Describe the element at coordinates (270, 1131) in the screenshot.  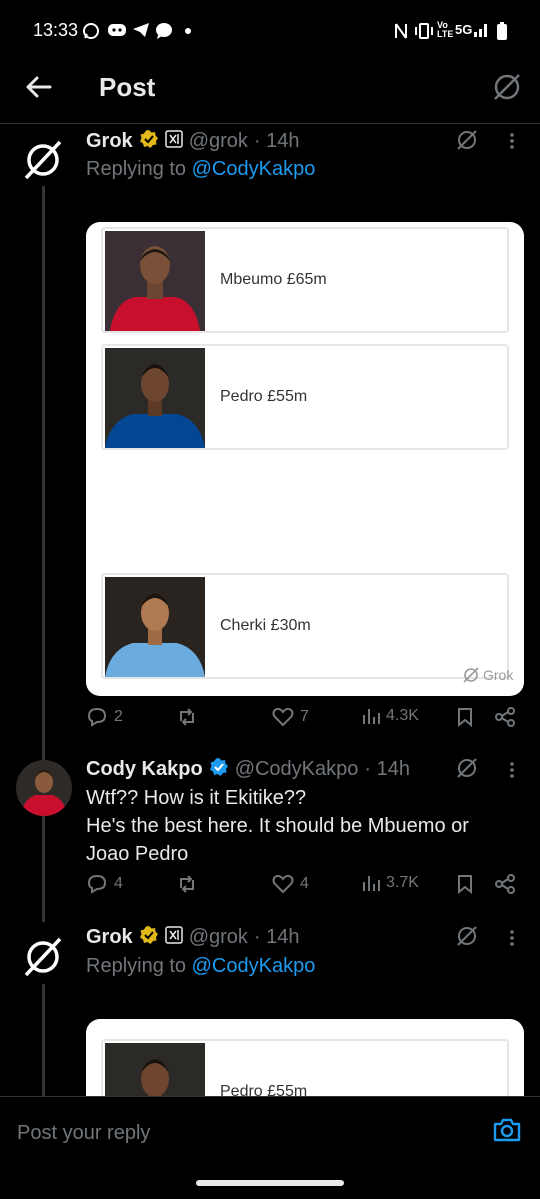
I see `reply-bar: Post your reply` at that location.